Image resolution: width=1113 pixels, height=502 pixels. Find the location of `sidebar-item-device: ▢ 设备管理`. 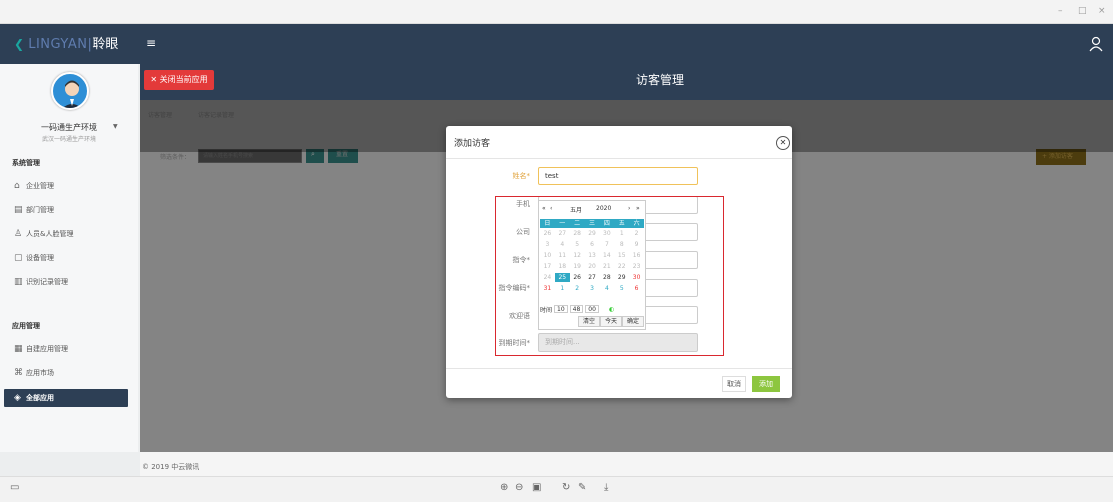

sidebar-item-device: ▢ 设备管理 is located at coordinates (73, 258).